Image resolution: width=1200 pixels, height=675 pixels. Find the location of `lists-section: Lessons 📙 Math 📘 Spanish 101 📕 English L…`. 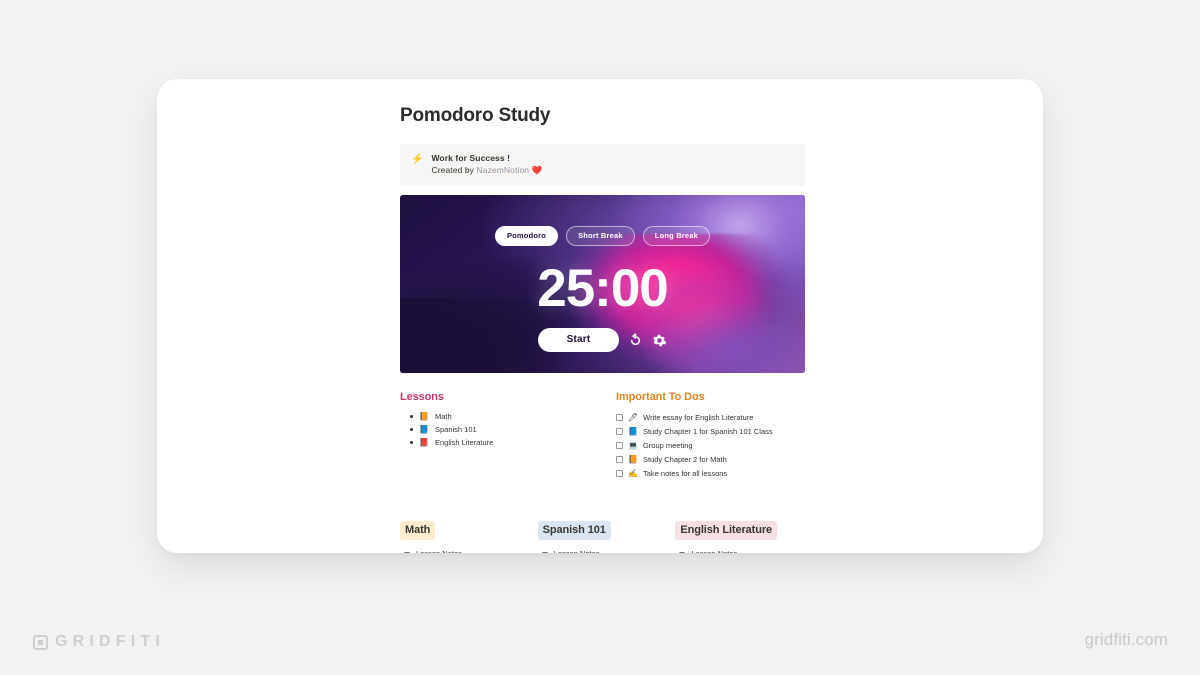

lists-section: Lessons 📙 Math 📘 Spanish 101 📕 English L… is located at coordinates (602, 435).